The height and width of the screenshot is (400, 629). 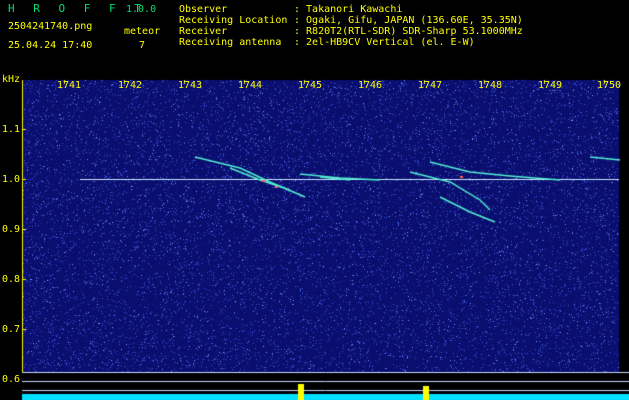 I want to click on location-value: : Ogaki, Gifu, JAPAN (136.60E, 35.35N), so click(x=408, y=20).